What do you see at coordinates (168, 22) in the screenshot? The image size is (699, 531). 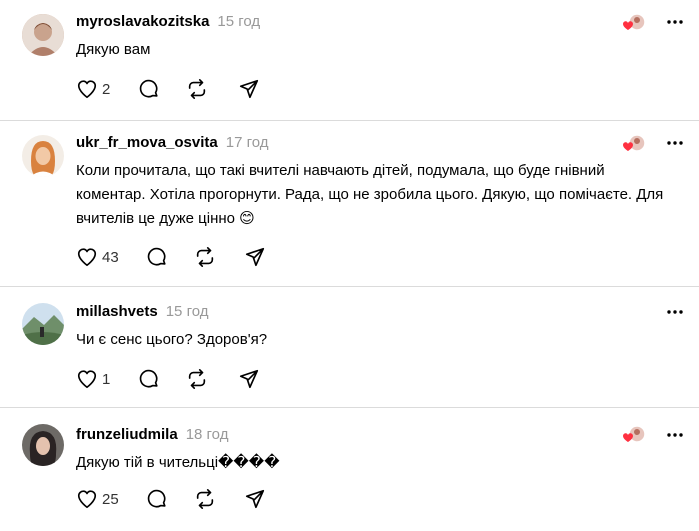 I see `username: myroslavakozitska 15 год` at bounding box center [168, 22].